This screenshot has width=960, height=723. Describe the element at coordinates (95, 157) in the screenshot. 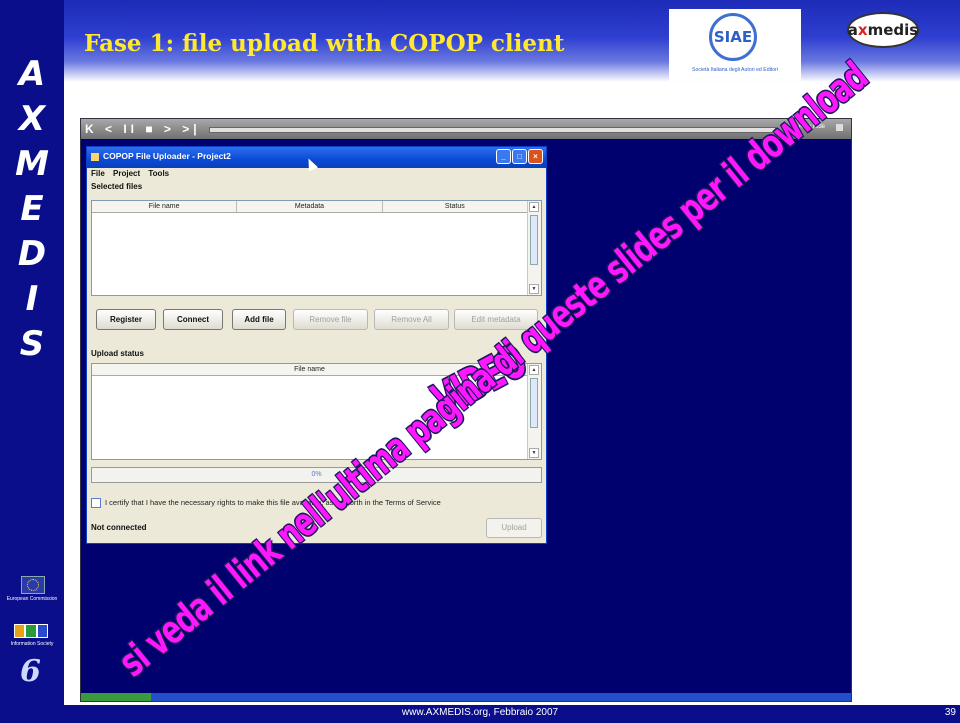

I see `app-icon` at that location.